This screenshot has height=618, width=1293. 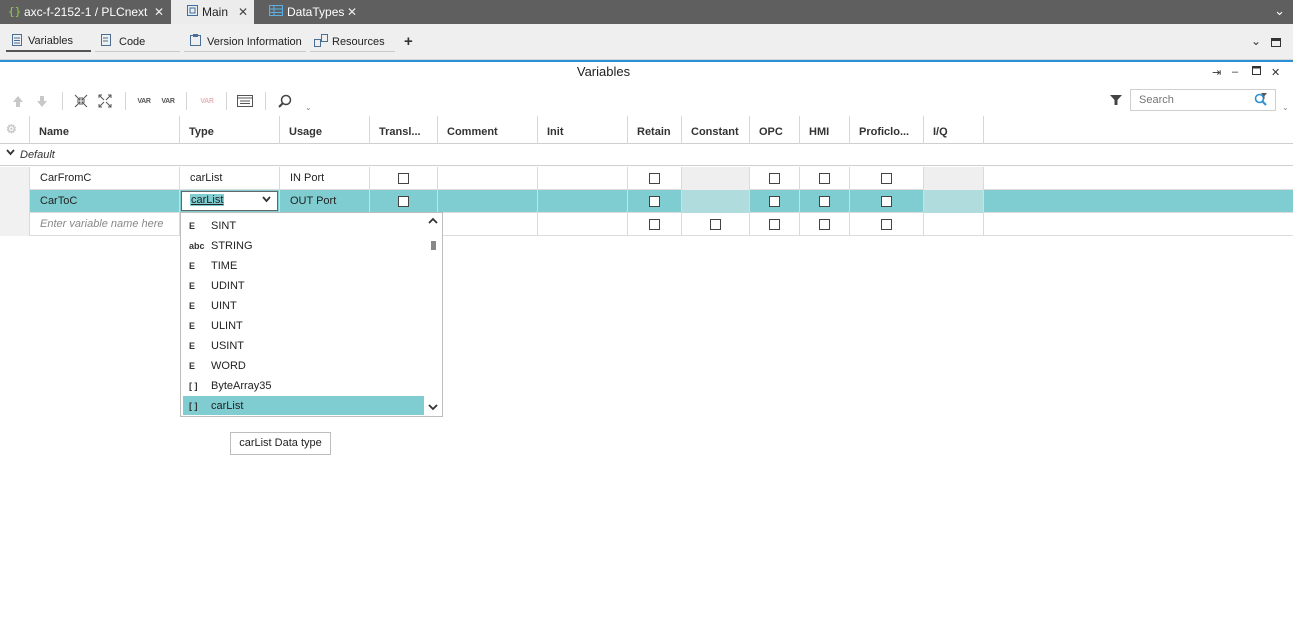 I want to click on table-view-icon, so click(x=245, y=101).